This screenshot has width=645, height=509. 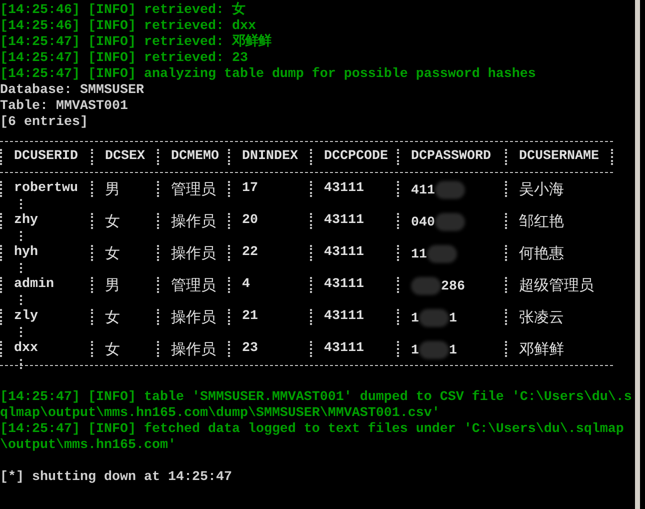 I want to click on table-cell: 17, so click(x=250, y=188).